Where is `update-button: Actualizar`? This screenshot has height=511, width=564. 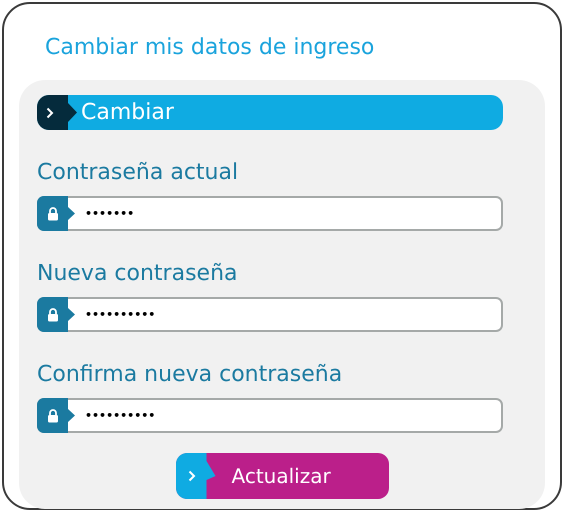 update-button: Actualizar is located at coordinates (282, 476).